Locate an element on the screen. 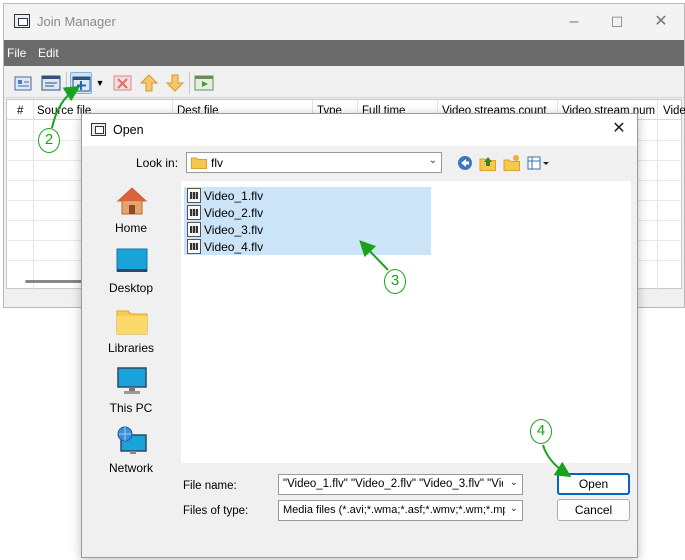 The width and height of the screenshot is (685, 560). toolbar: ▼ is located at coordinates (344, 82).